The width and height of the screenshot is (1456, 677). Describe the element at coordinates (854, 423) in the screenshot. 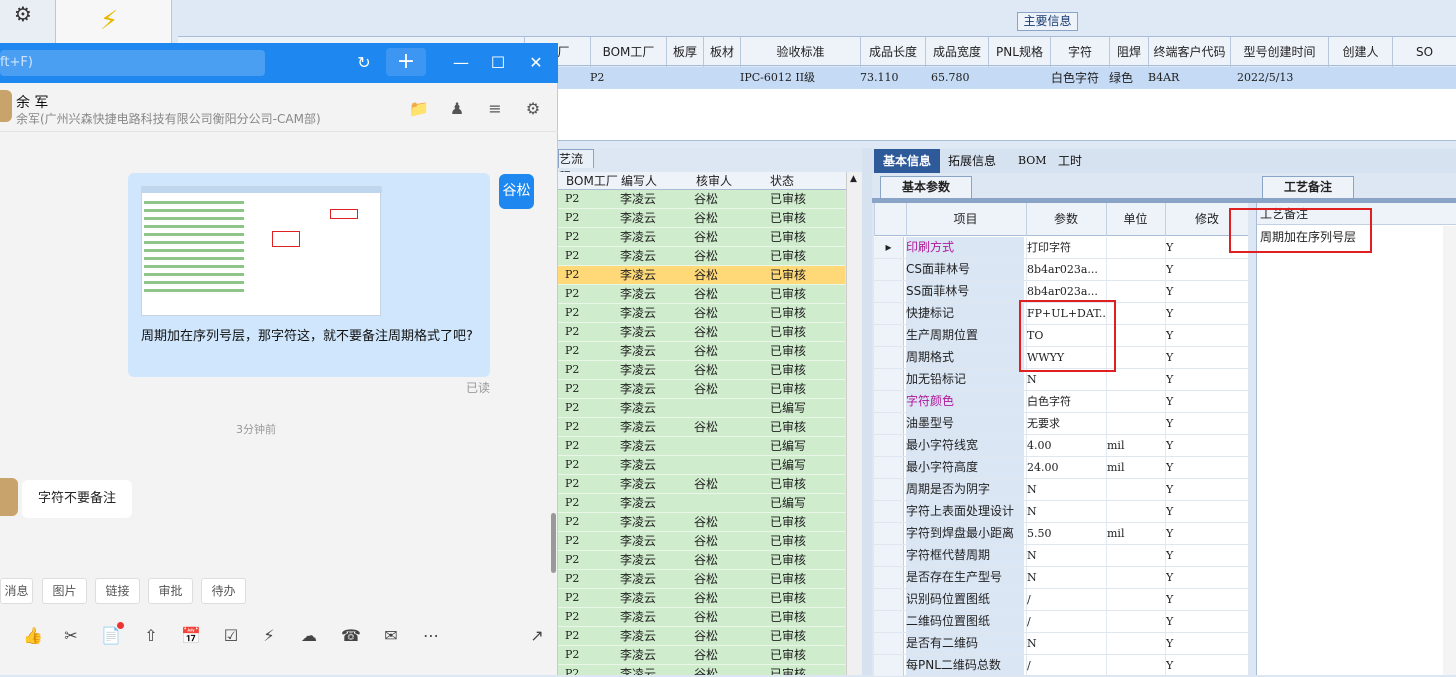

I see `process-scrollbar: ▲` at that location.